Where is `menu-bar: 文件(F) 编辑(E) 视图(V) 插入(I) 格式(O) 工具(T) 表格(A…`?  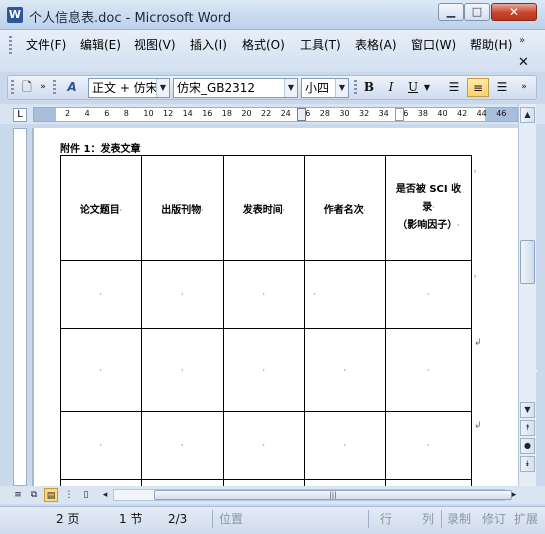
menu-bar: 文件(F) 编辑(E) 视图(V) 插入(I) 格式(O) 工具(T) 表格(A… is located at coordinates (272, 51).